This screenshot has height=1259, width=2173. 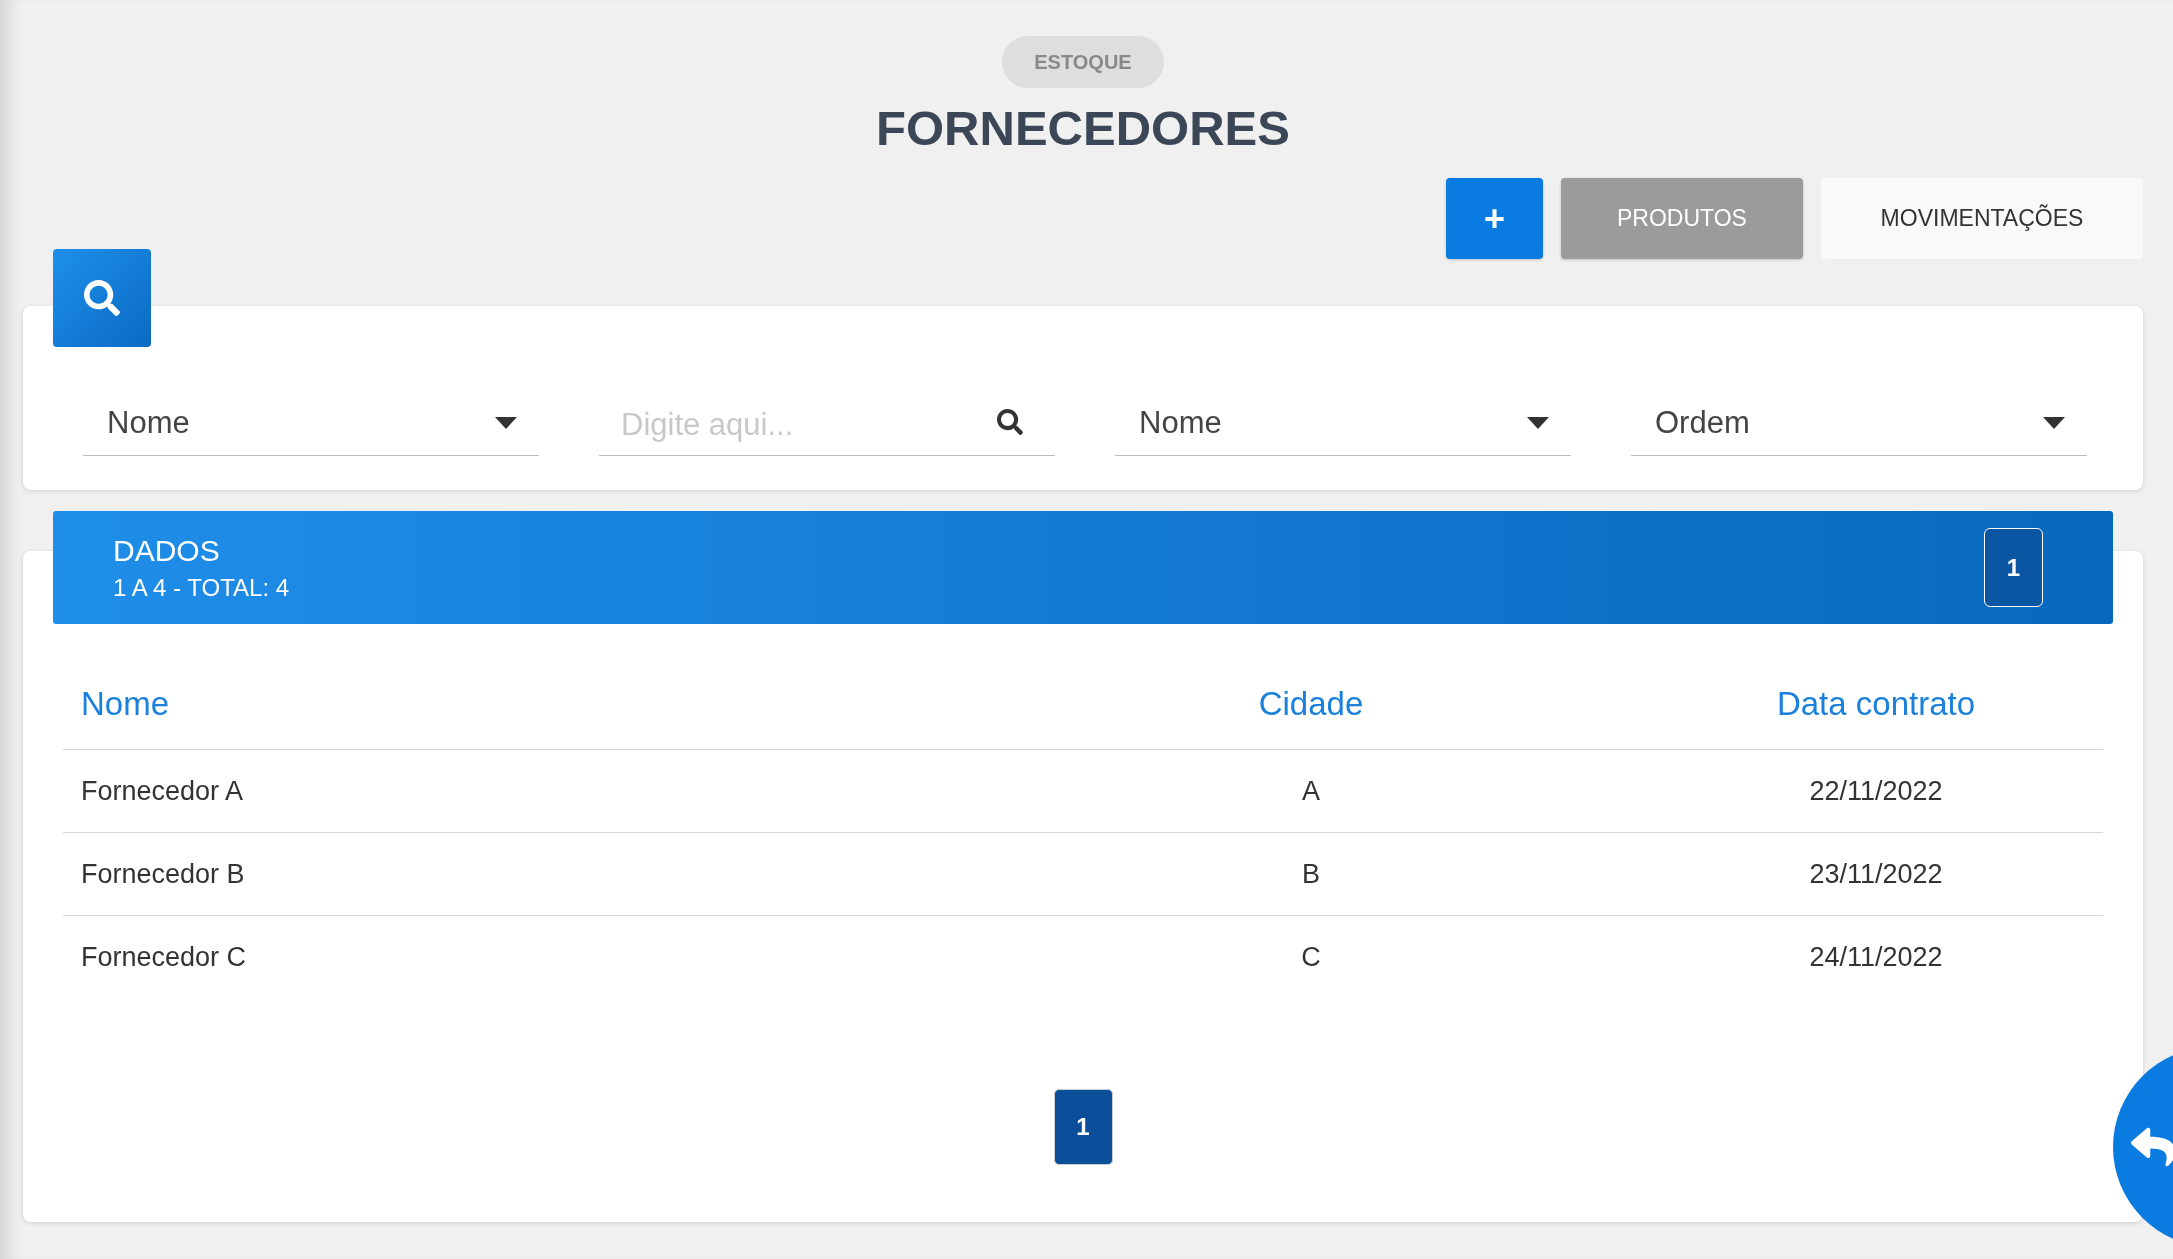 What do you see at coordinates (1494, 218) in the screenshot?
I see `add-button: +` at bounding box center [1494, 218].